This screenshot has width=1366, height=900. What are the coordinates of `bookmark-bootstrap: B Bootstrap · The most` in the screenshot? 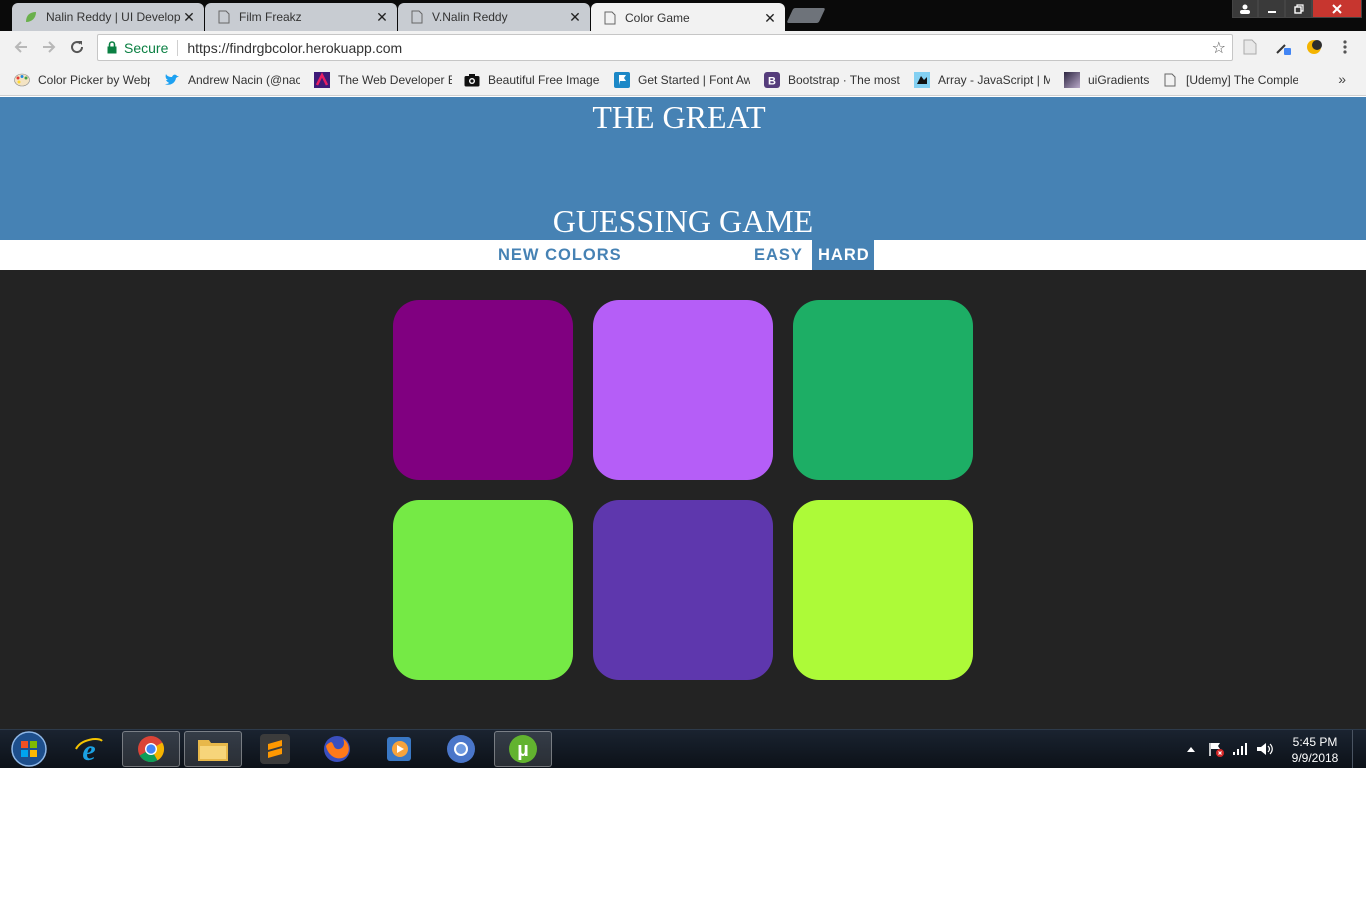 It's located at (832, 80).